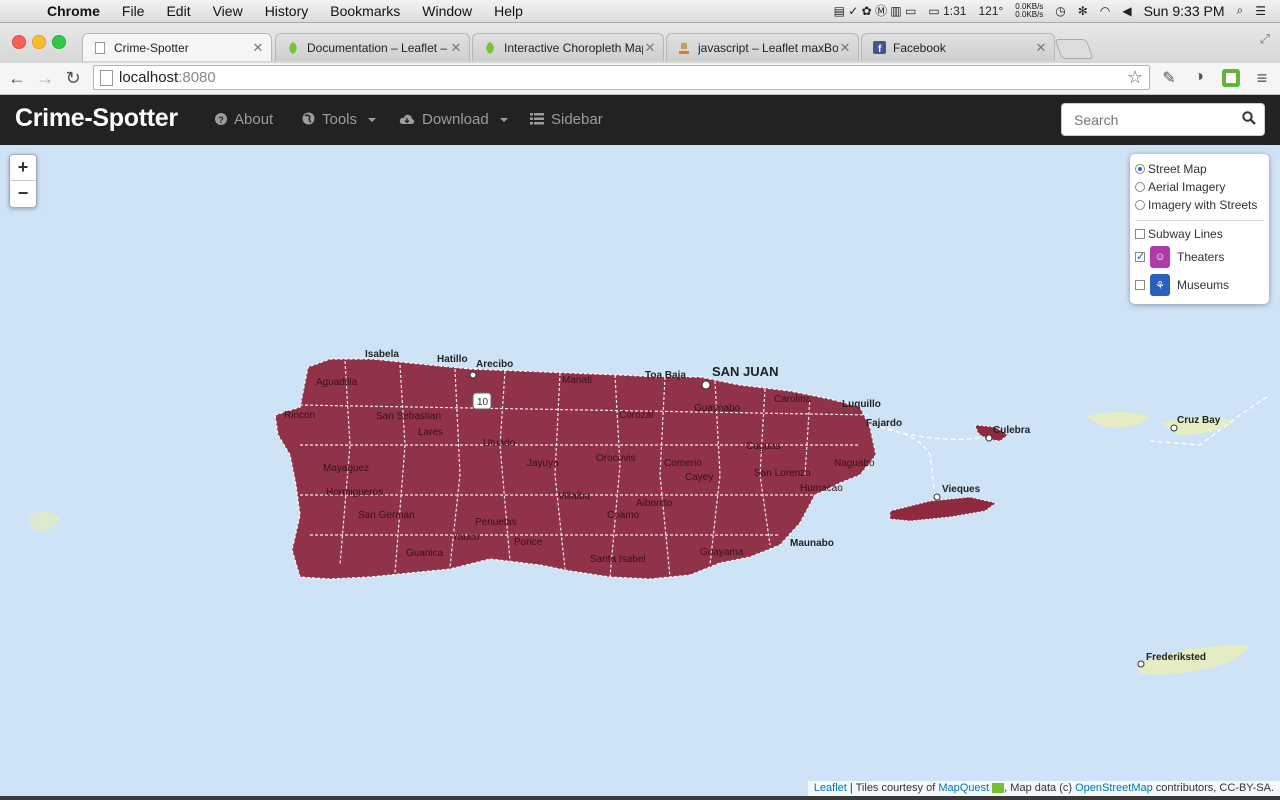 Image resolution: width=1280 pixels, height=800 pixels. What do you see at coordinates (45, 78) in the screenshot?
I see `forward-icon: →` at bounding box center [45, 78].